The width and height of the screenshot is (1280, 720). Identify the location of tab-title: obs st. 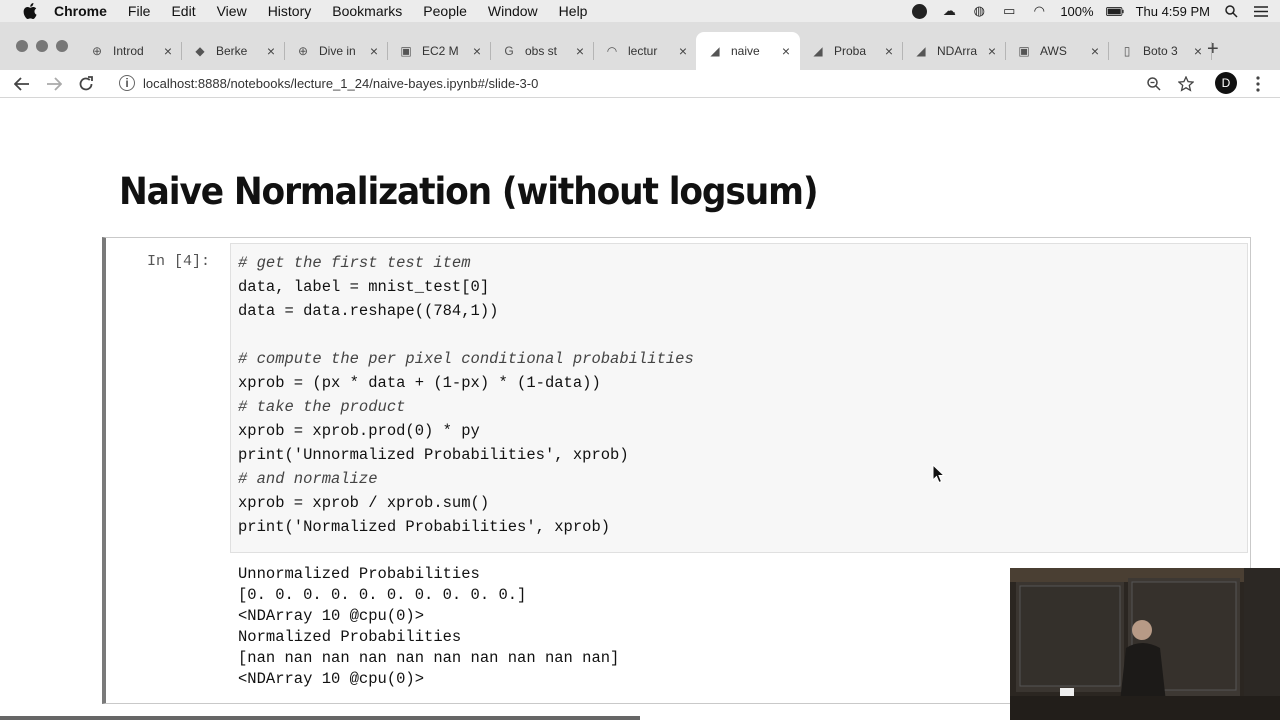
(541, 51).